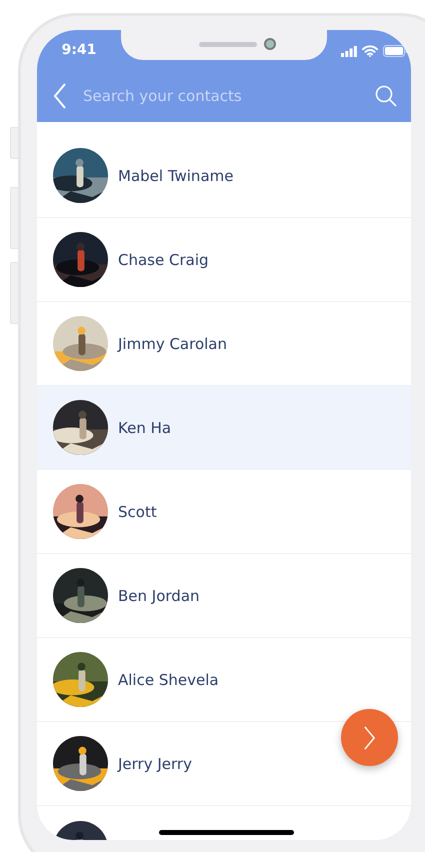 The height and width of the screenshot is (852, 425). I want to click on chevron-icon, so click(369, 738).